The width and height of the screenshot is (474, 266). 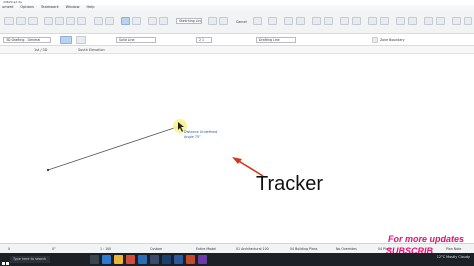 I want to click on tool-railing-button, so click(x=468, y=21).